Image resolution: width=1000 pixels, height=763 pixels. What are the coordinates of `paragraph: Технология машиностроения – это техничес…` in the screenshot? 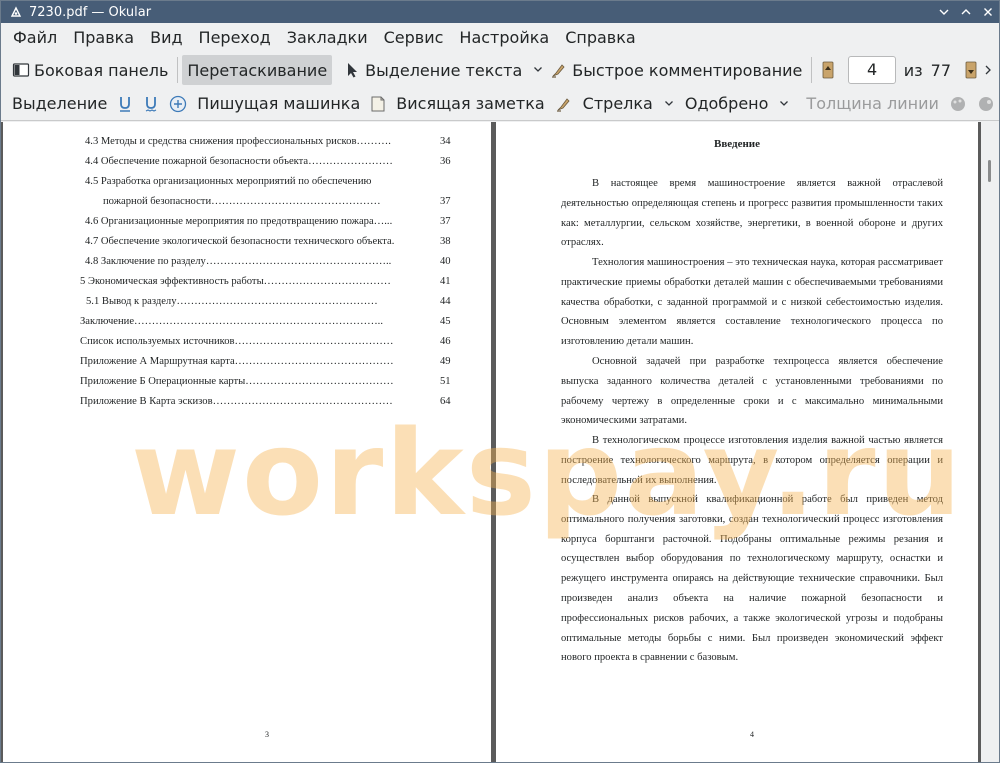 It's located at (752, 302).